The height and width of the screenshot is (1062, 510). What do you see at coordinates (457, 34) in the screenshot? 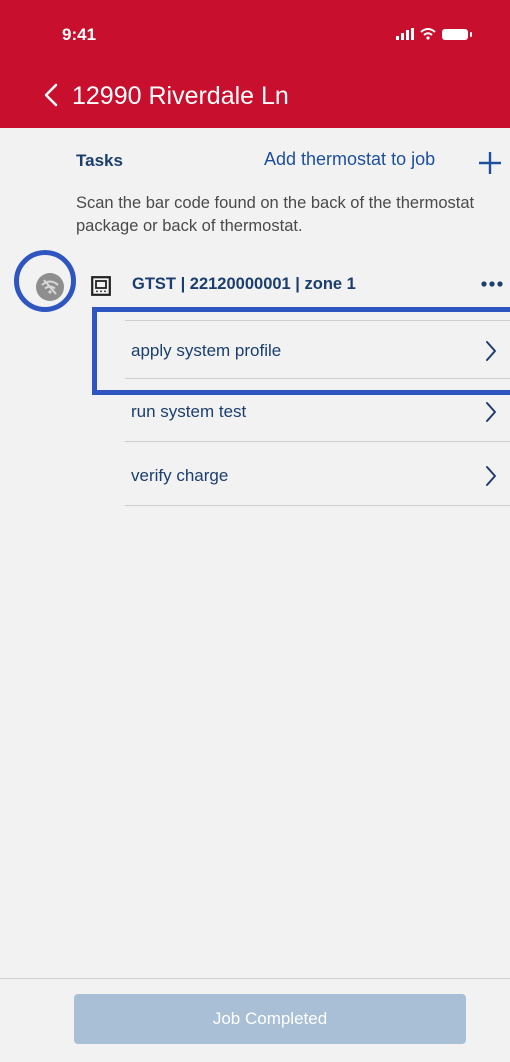
I see `battery-icon` at bounding box center [457, 34].